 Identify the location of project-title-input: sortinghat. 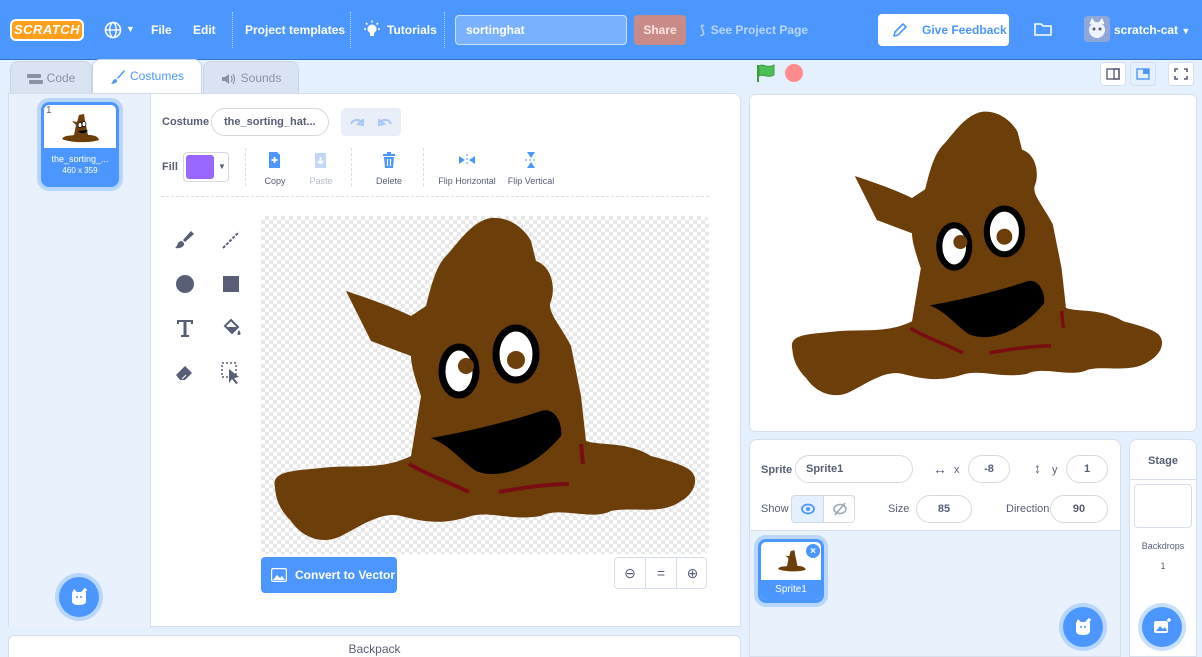
(541, 30).